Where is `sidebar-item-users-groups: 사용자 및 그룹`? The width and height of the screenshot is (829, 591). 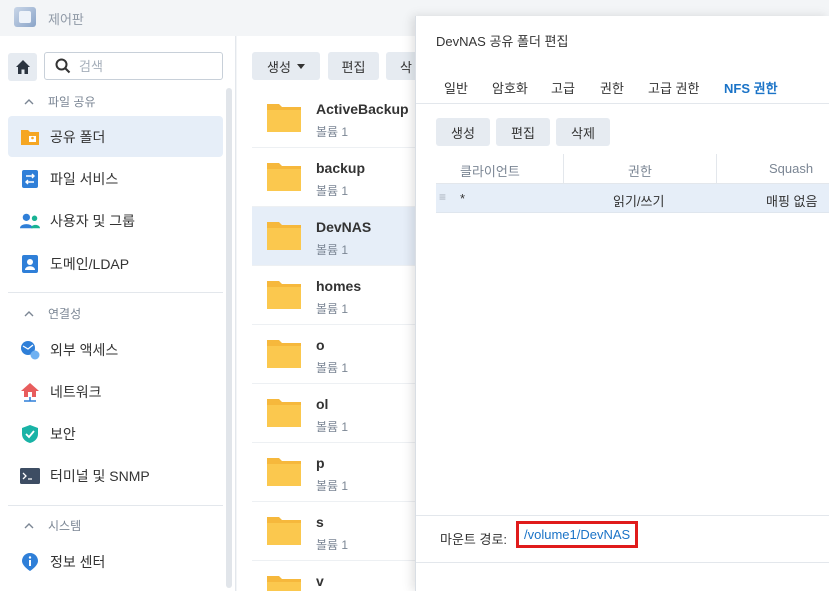
sidebar-item-users-groups: 사용자 및 그룹 is located at coordinates (115, 220).